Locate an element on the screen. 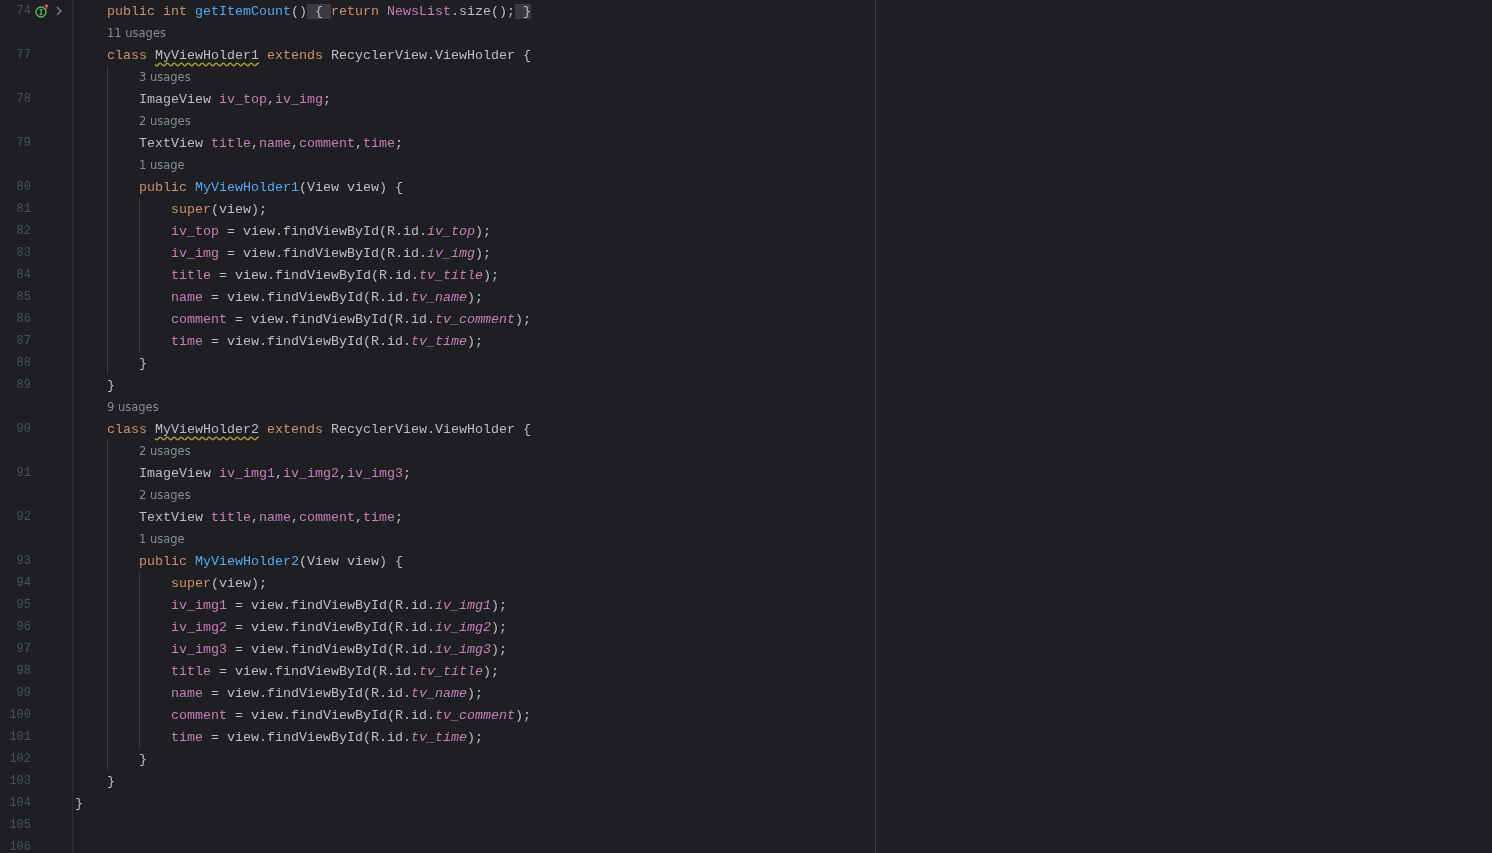 The image size is (1492, 853). code-line: iv_img3 = view.findViewById(R.id.iv_img3); is located at coordinates (339, 649).